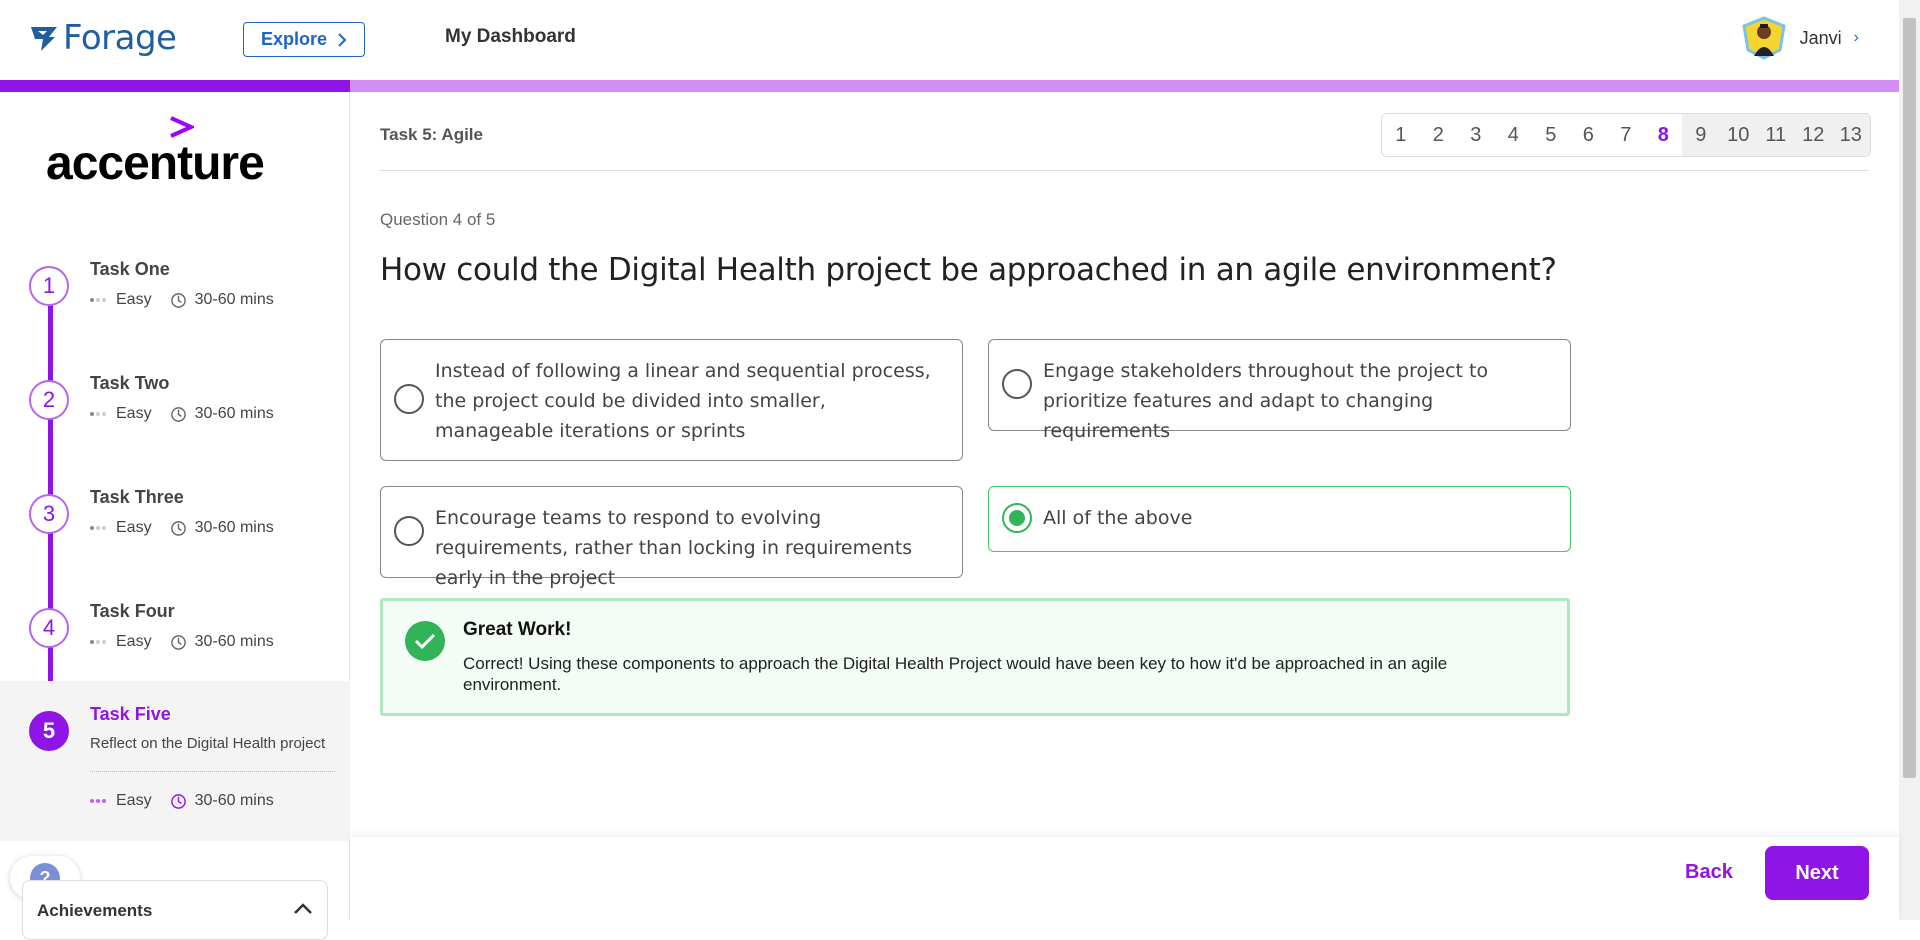 This screenshot has height=940, width=1920. What do you see at coordinates (438, 219) in the screenshot?
I see `question-counter: Question 4 of 5` at bounding box center [438, 219].